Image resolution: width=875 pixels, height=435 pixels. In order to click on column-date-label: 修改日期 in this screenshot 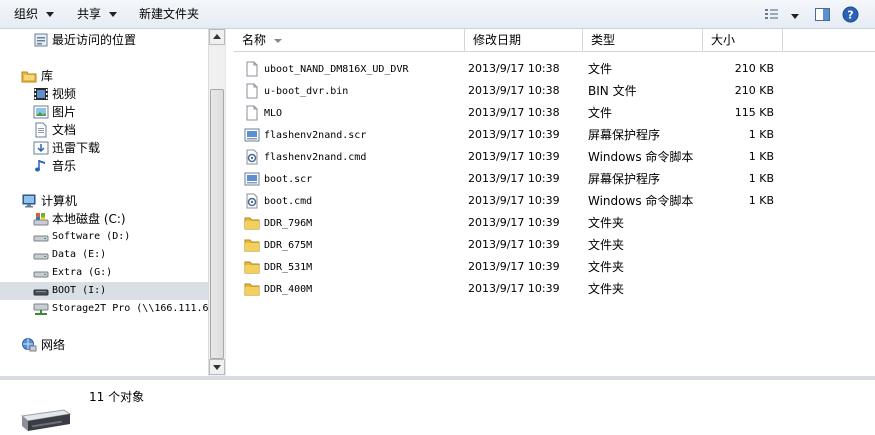, I will do `click(497, 40)`.